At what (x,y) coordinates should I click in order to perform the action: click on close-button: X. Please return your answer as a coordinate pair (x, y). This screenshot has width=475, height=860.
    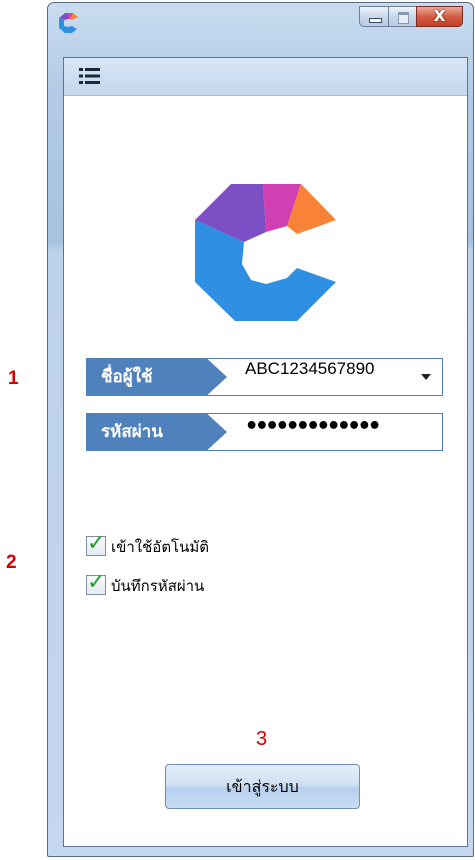
    Looking at the image, I should click on (439, 16).